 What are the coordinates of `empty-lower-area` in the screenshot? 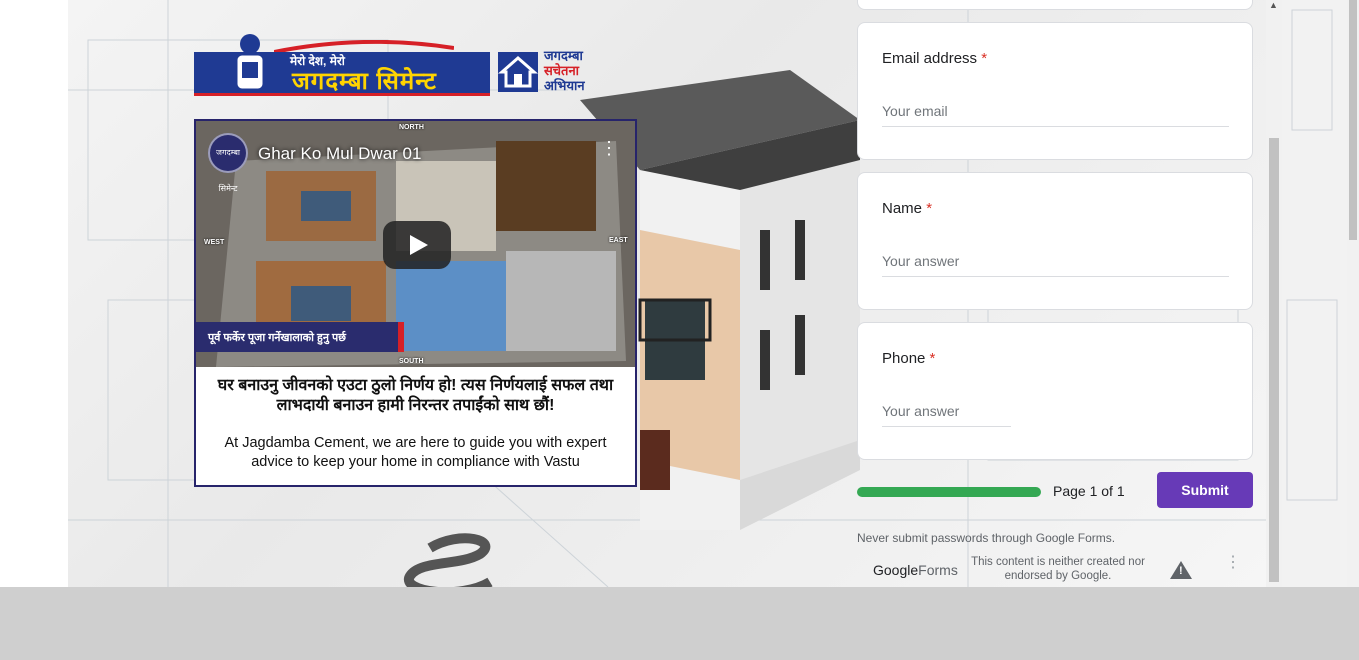 It's located at (679, 623).